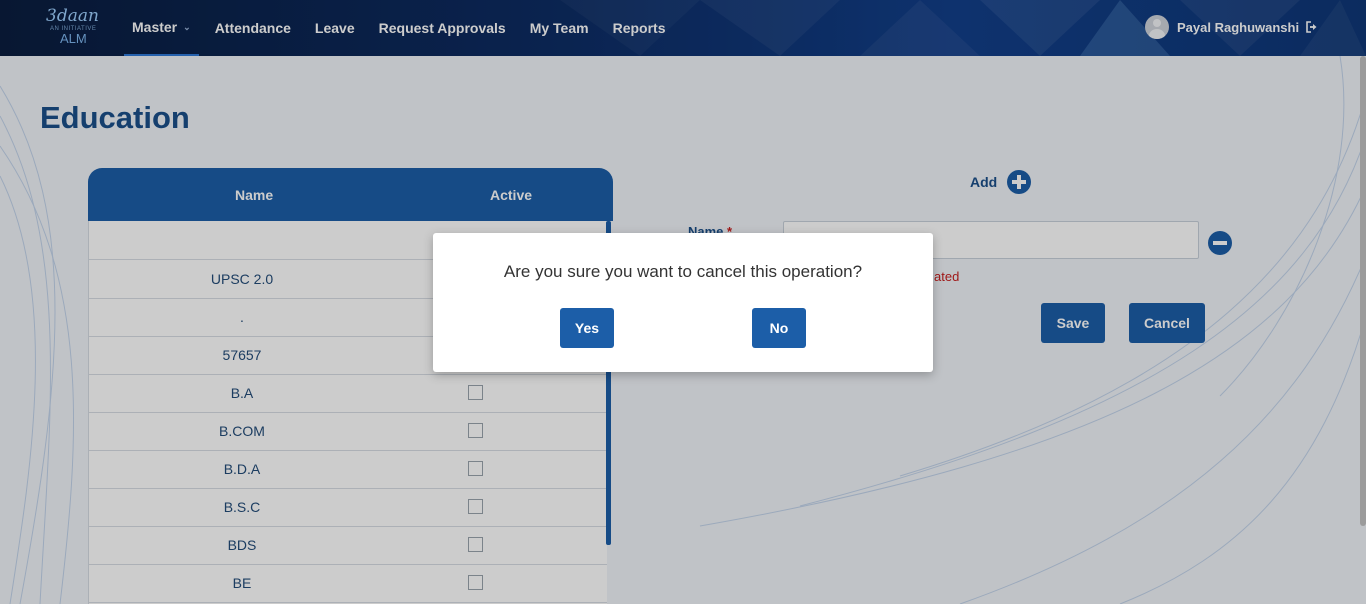 This screenshot has width=1366, height=604. Describe the element at coordinates (779, 328) in the screenshot. I see `no-button: No` at that location.